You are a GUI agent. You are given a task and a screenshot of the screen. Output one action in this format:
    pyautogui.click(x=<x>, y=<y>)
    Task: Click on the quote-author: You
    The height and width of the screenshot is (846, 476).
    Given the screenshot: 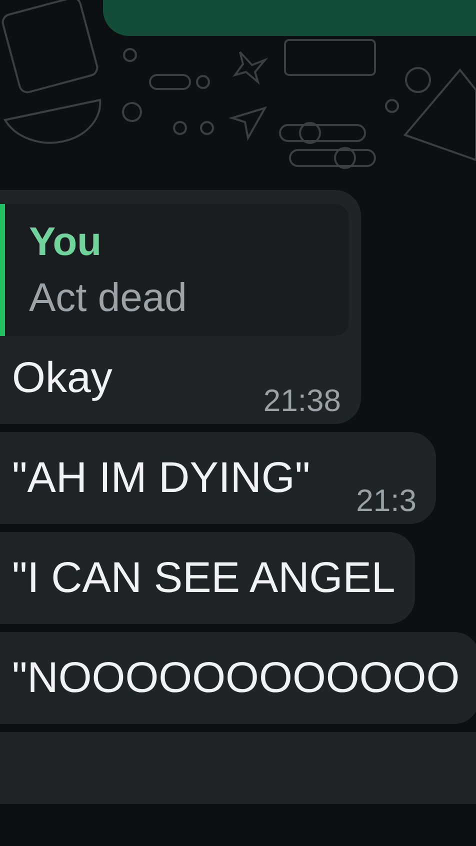 What is the action you would take?
    pyautogui.click(x=66, y=242)
    